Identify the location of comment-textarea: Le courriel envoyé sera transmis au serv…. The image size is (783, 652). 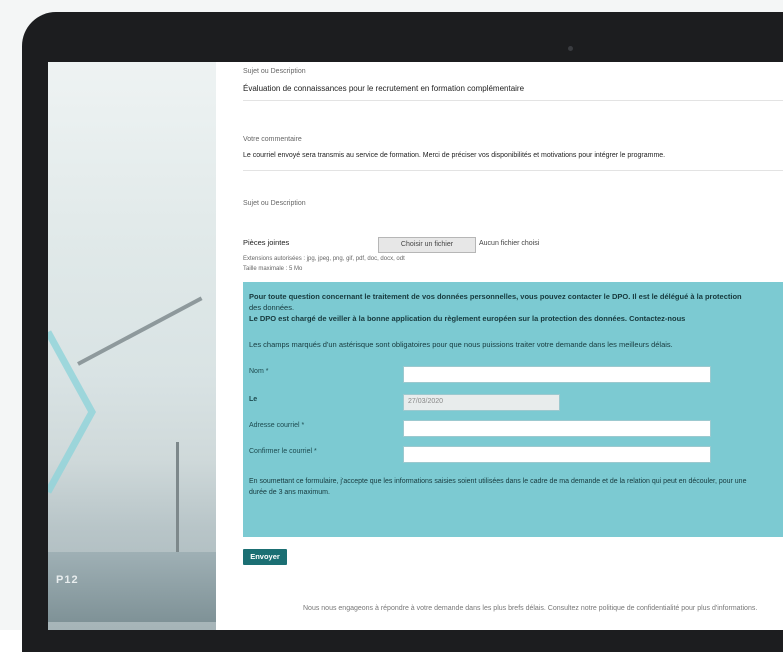
(454, 155).